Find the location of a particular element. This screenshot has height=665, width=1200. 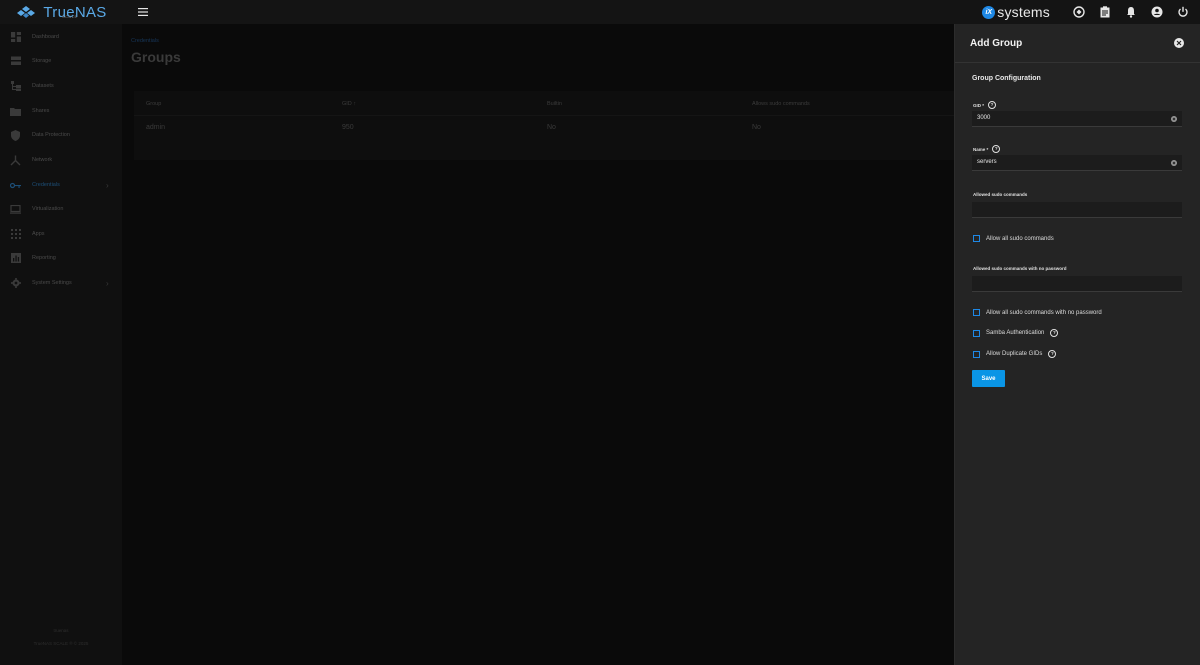

sudo-nopass-input is located at coordinates (1077, 284).